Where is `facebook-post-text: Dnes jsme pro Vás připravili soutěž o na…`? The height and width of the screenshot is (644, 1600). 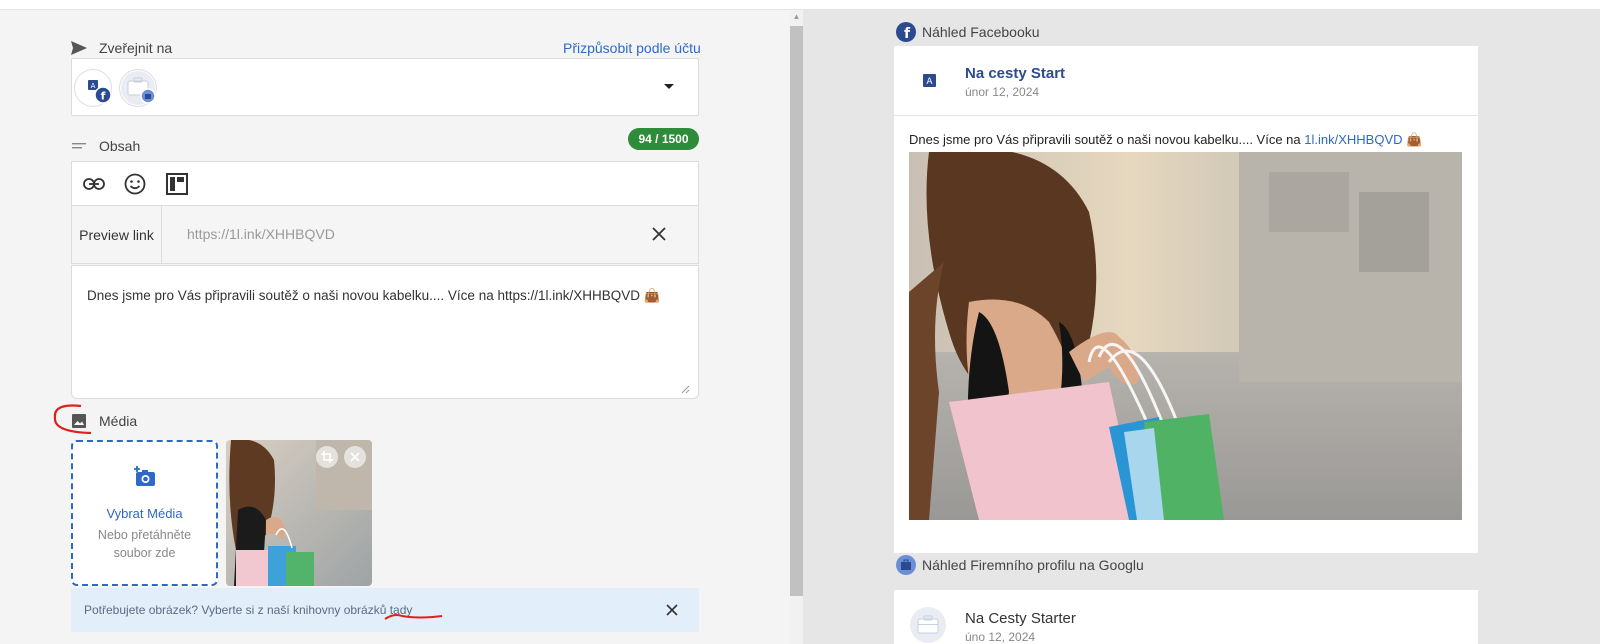 facebook-post-text: Dnes jsme pro Vás připravili soutěž o na… is located at coordinates (1165, 140).